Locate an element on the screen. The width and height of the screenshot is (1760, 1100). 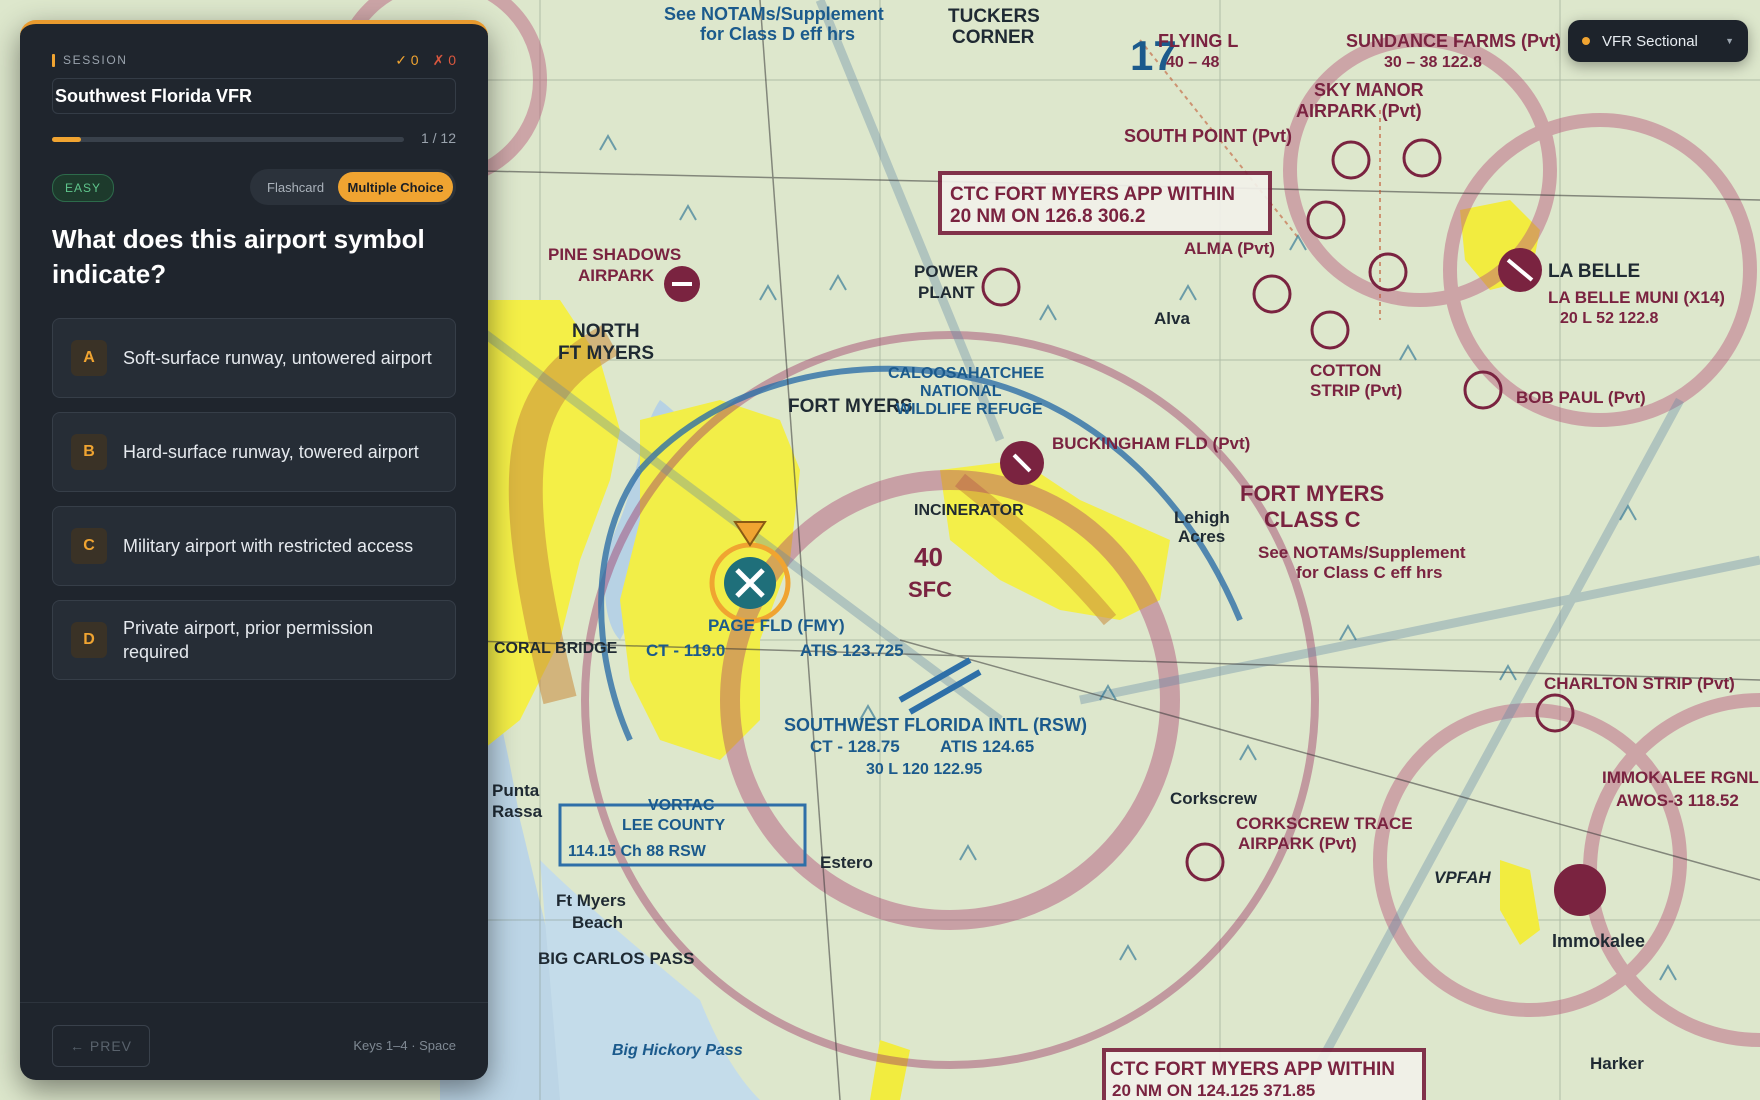
map-label-ft-myers-beach: Ft Myers is located at coordinates (591, 900).